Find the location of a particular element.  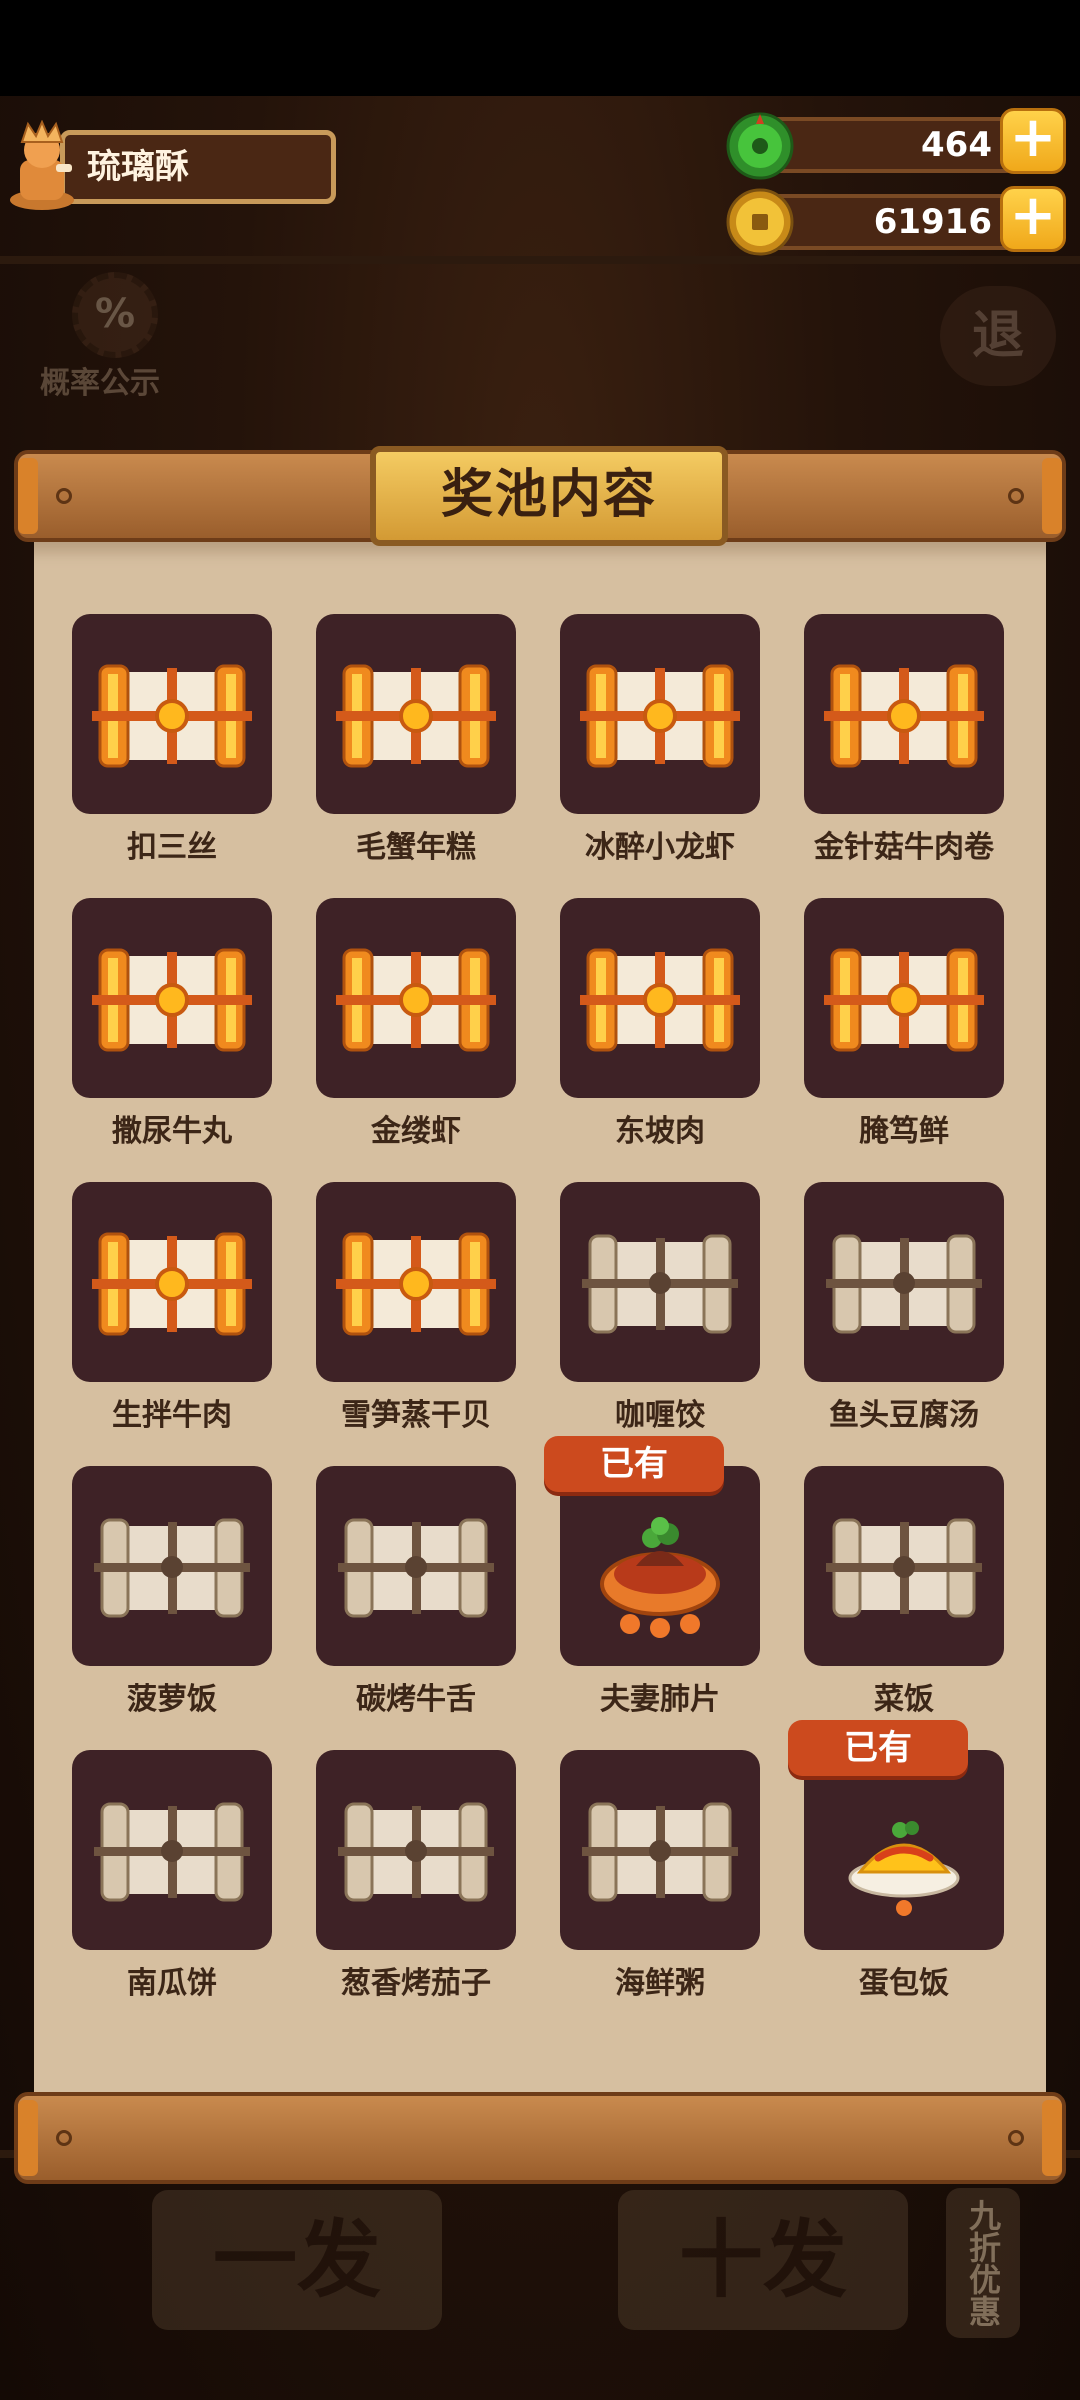

prize-item: 蛋包饭 已有 is located at coordinates (896, 1880).